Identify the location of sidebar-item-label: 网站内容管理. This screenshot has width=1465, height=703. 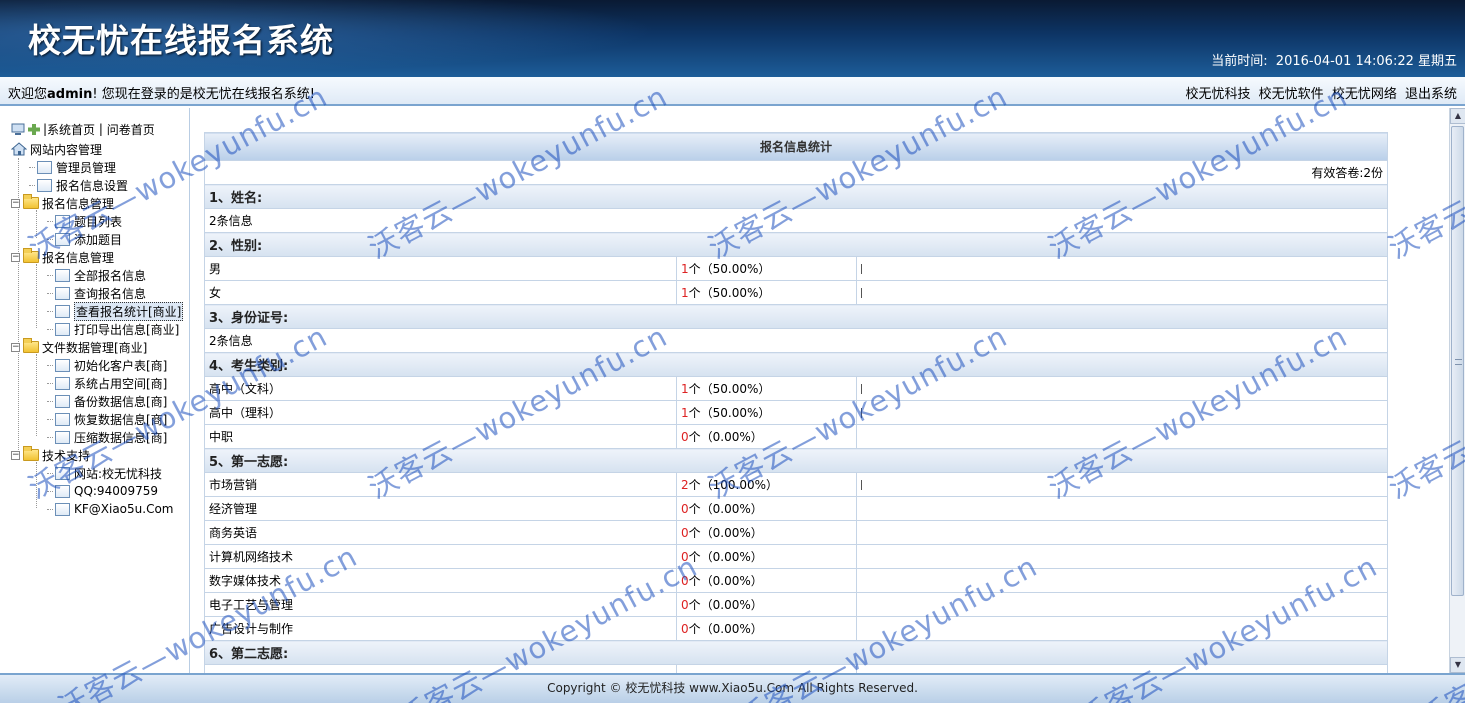
(66, 149).